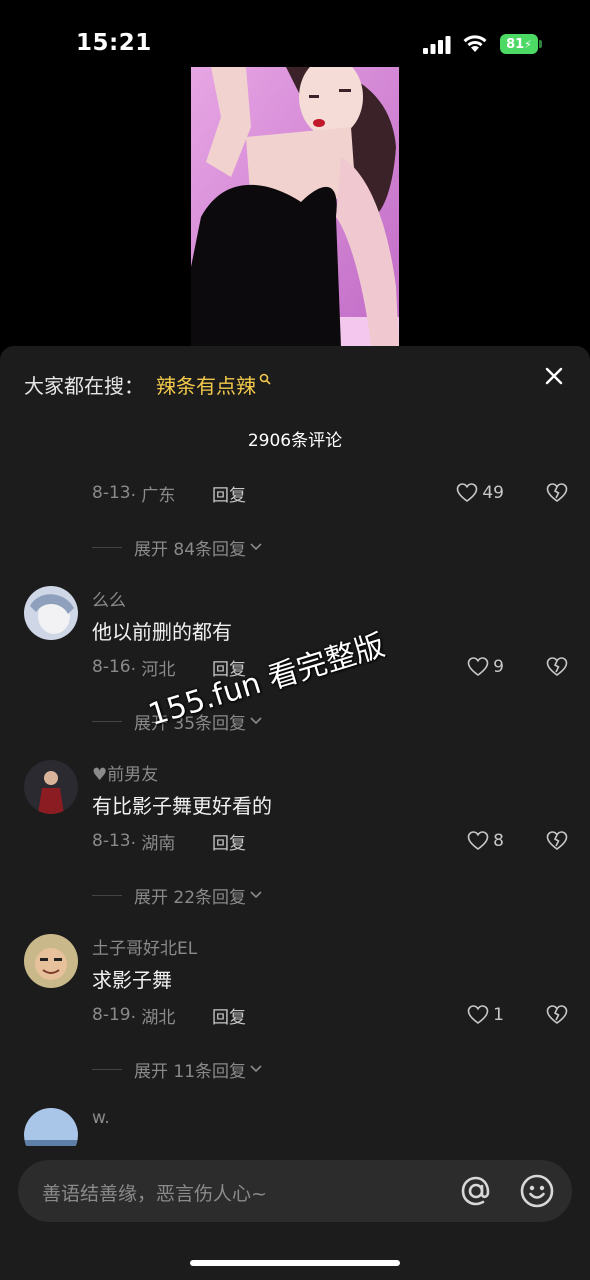 This screenshot has width=590, height=1280. I want to click on comment-input-bar: 善语结善缘，恶言伤人心~, so click(295, 1213).